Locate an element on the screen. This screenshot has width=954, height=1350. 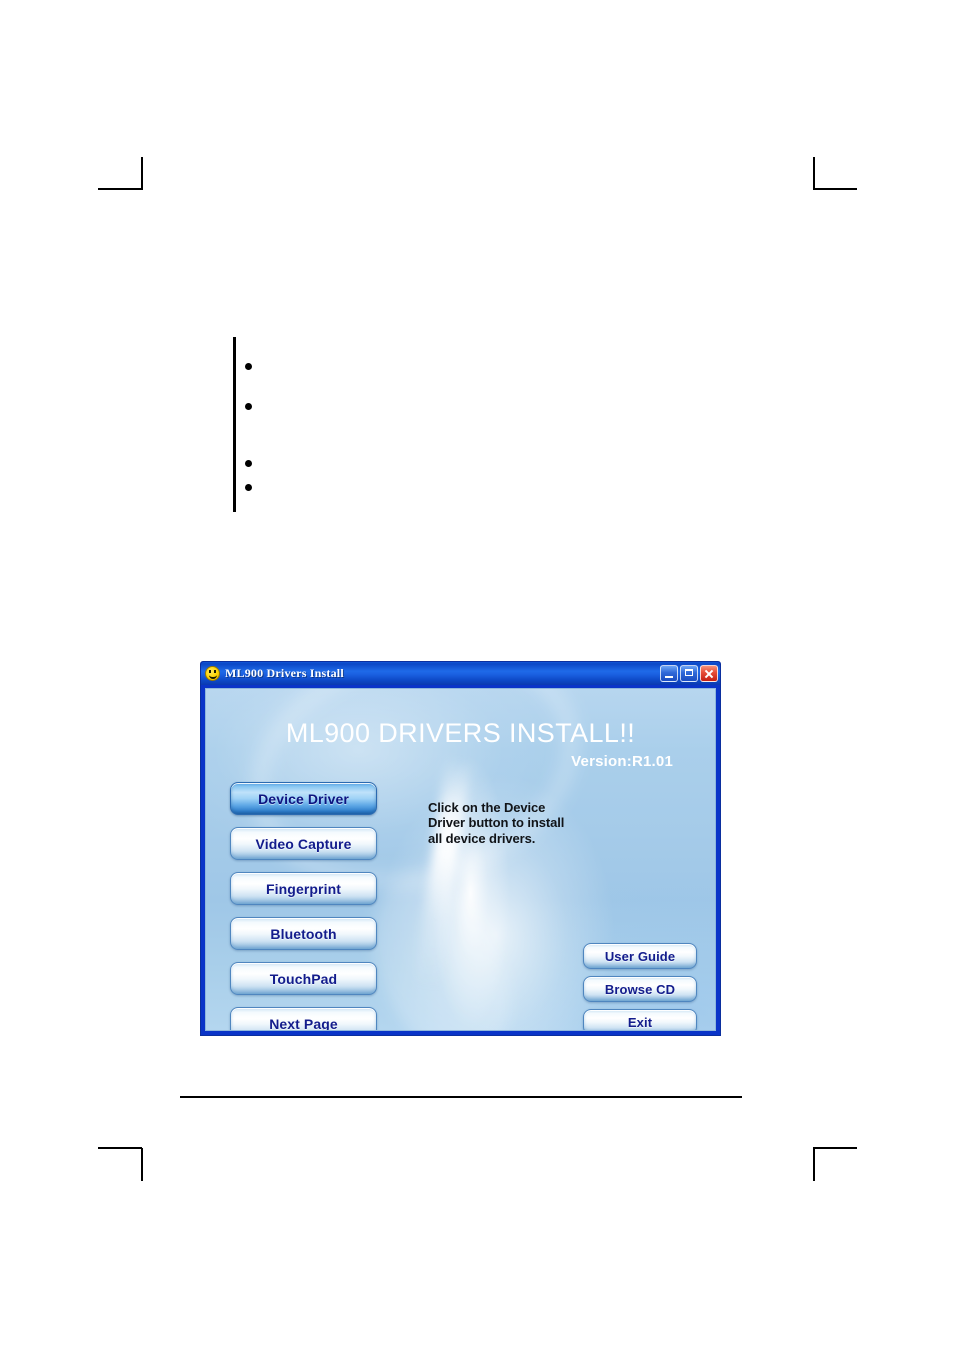
browse-cd-button: Browse CD is located at coordinates (640, 989).